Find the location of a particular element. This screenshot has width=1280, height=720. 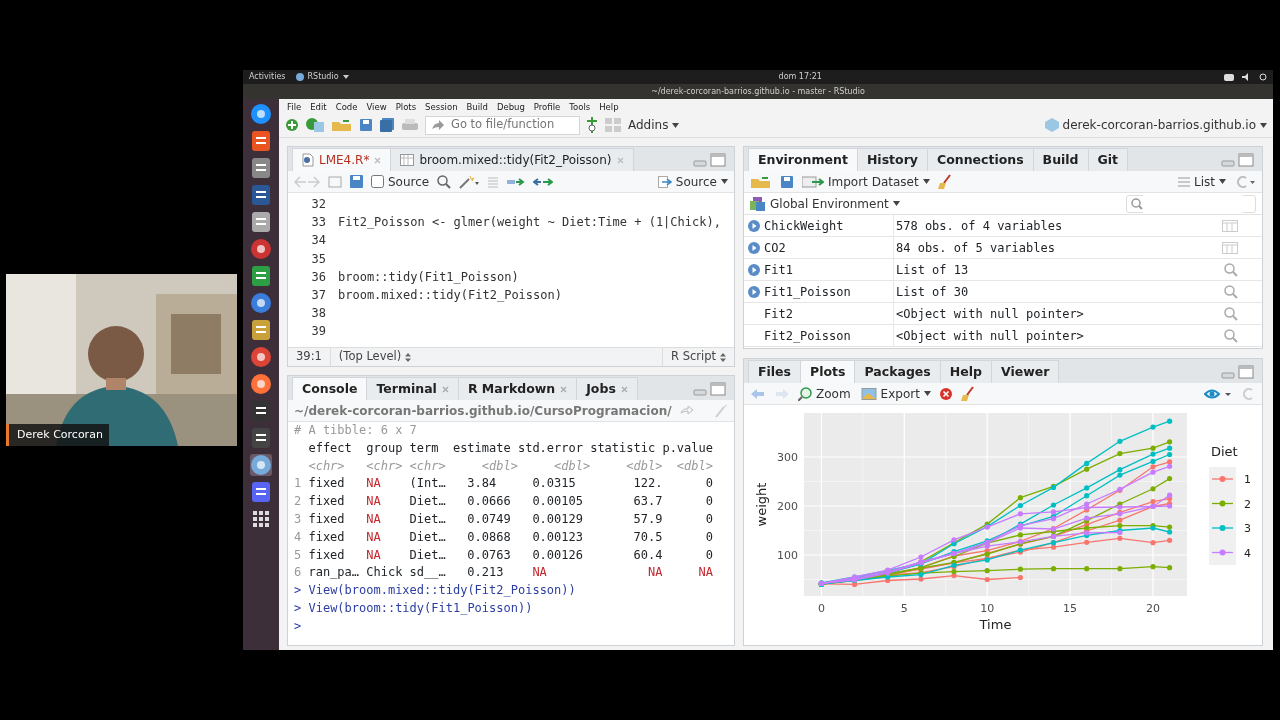

variable-name: Fit1 is located at coordinates (778, 270).